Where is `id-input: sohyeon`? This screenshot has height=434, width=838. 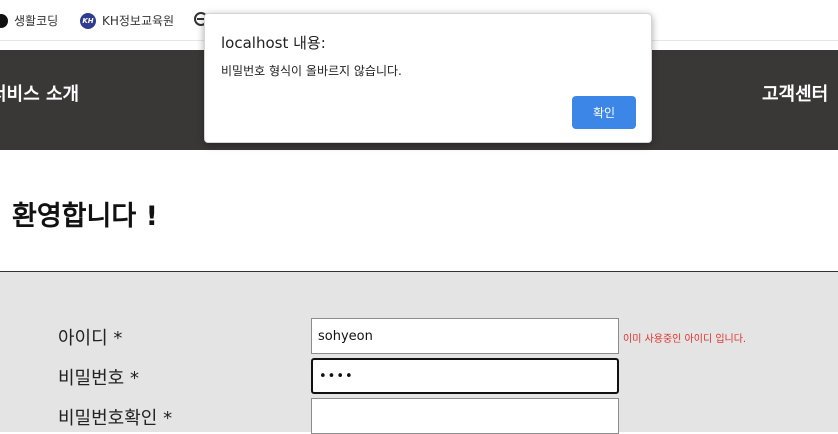
id-input: sohyeon is located at coordinates (465, 336).